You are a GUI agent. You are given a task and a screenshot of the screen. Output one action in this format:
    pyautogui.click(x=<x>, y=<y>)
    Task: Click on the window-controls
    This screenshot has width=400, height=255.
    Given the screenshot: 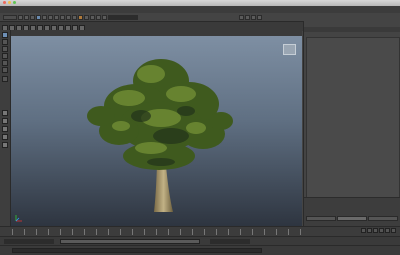 What is the action you would take?
    pyautogui.click(x=9, y=2)
    